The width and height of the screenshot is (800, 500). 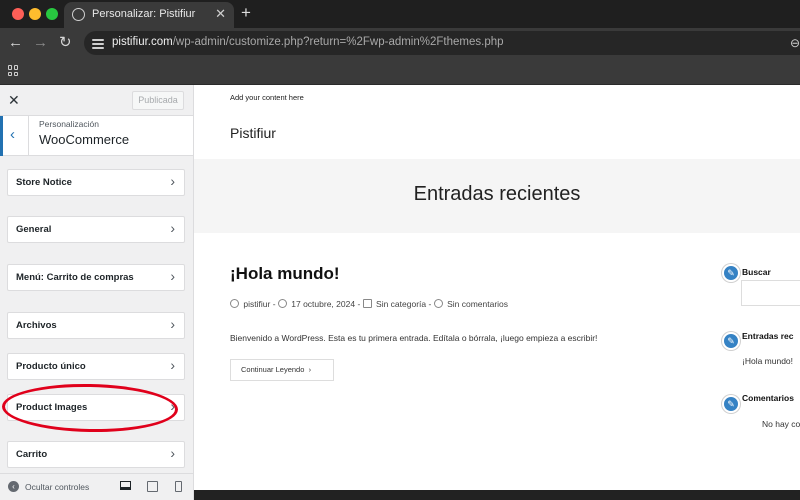 I want to click on read-more-label: Continuar Leyendo, so click(x=273, y=369).